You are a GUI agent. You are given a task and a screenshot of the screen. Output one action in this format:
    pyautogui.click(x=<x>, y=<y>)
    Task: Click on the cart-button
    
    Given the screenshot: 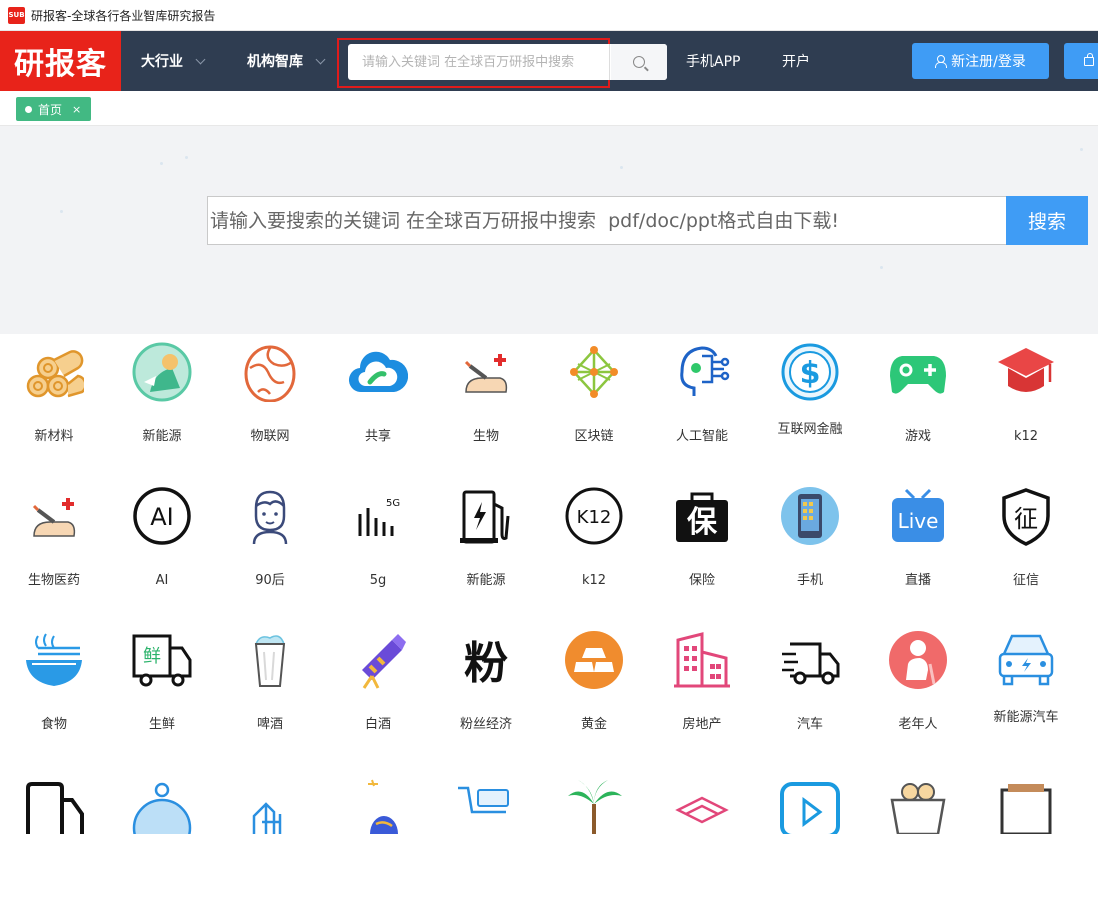 What is the action you would take?
    pyautogui.click(x=1081, y=61)
    